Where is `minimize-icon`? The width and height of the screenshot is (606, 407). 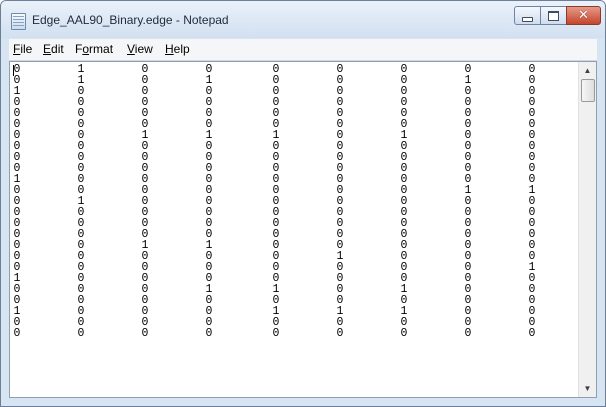
minimize-icon is located at coordinates (527, 19).